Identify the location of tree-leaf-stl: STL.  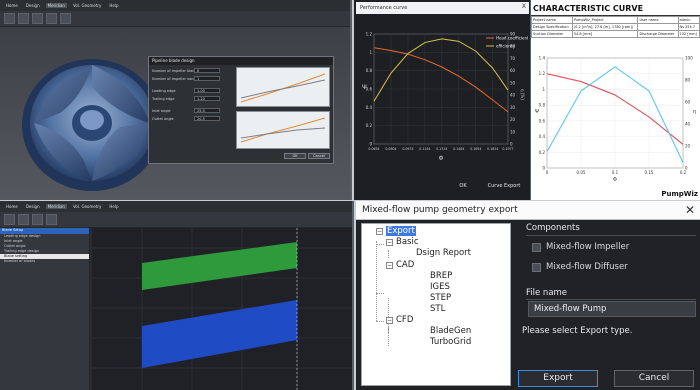
(437, 309).